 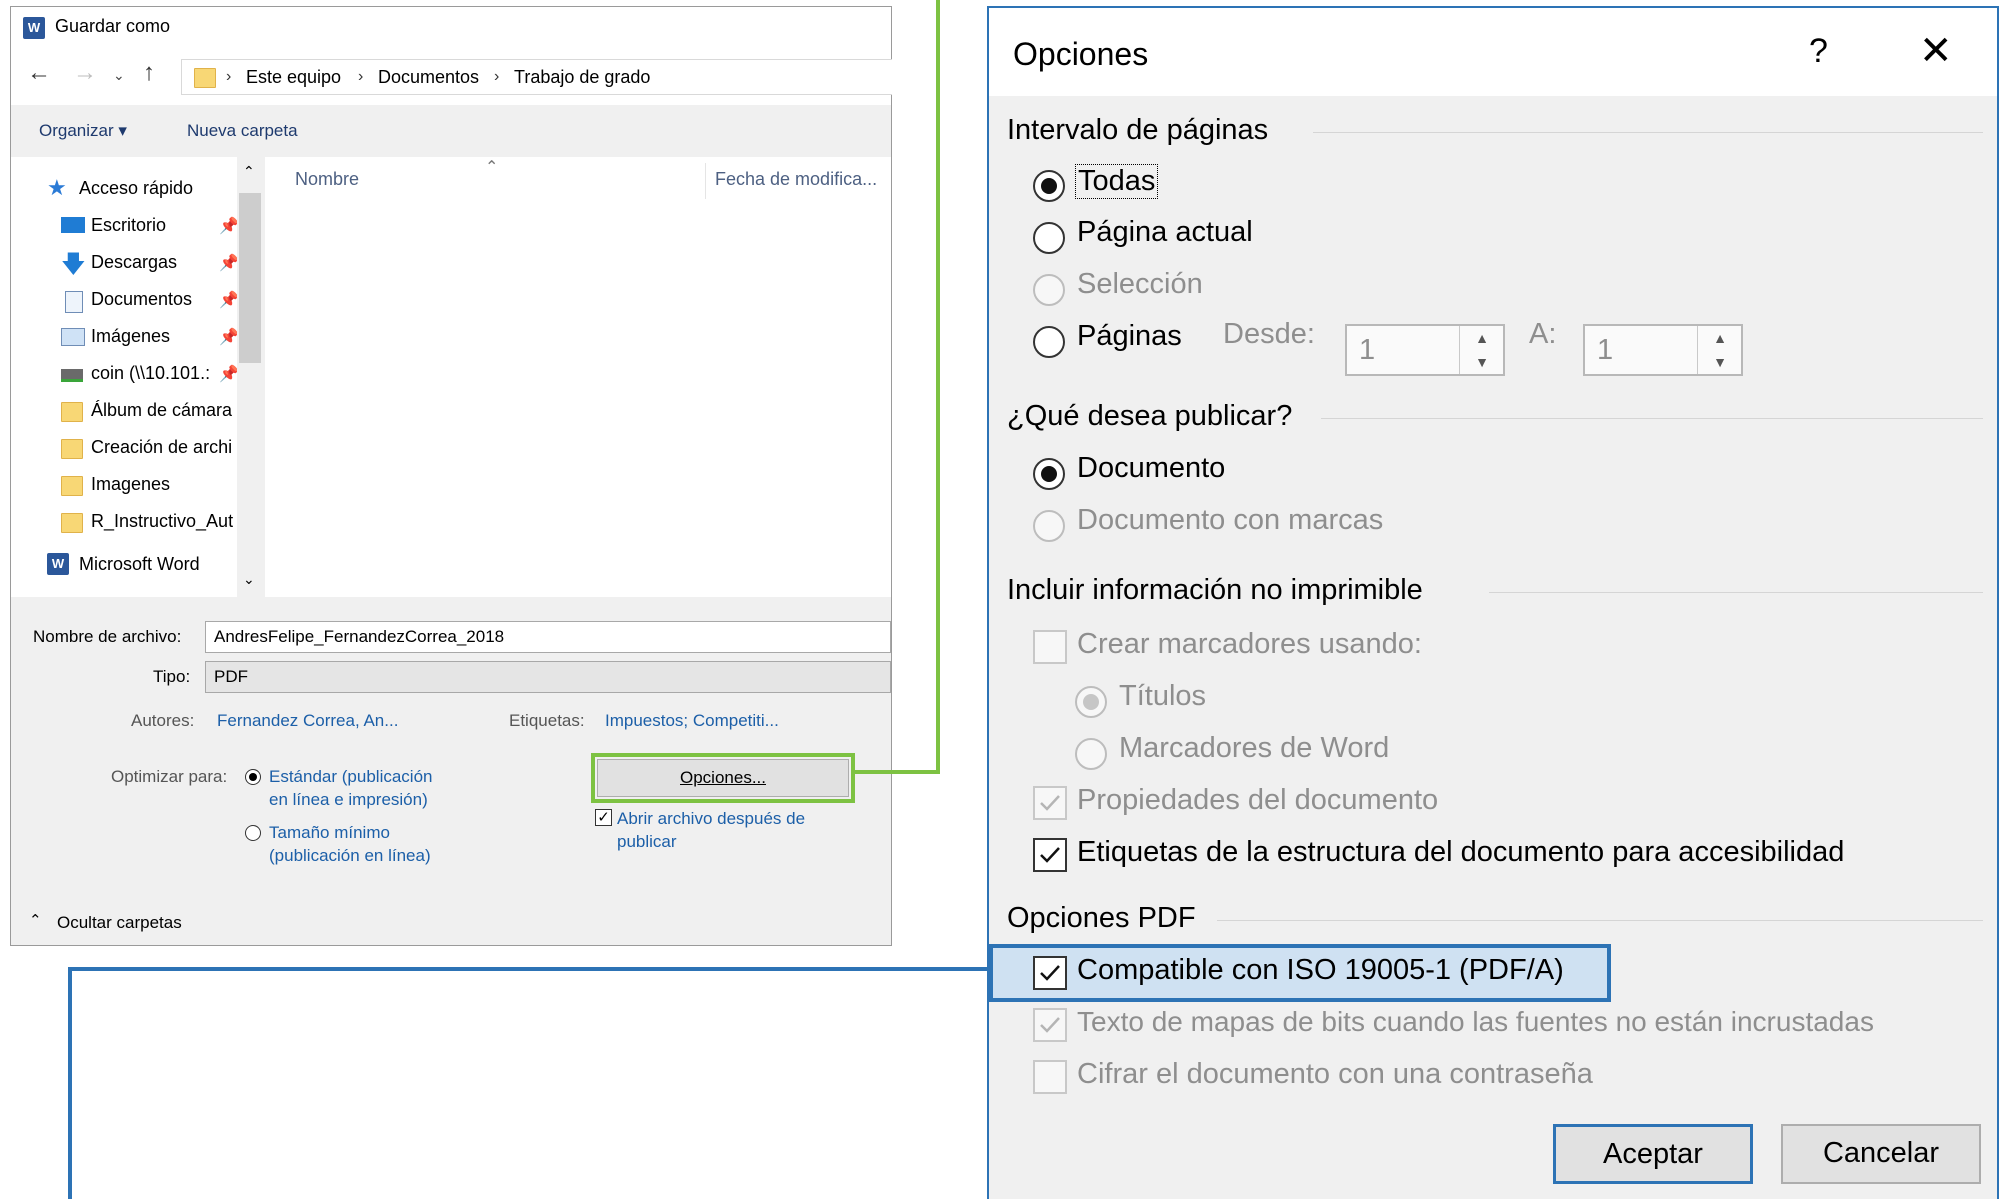 I want to click on save-as-title: Guardar como, so click(x=113, y=26).